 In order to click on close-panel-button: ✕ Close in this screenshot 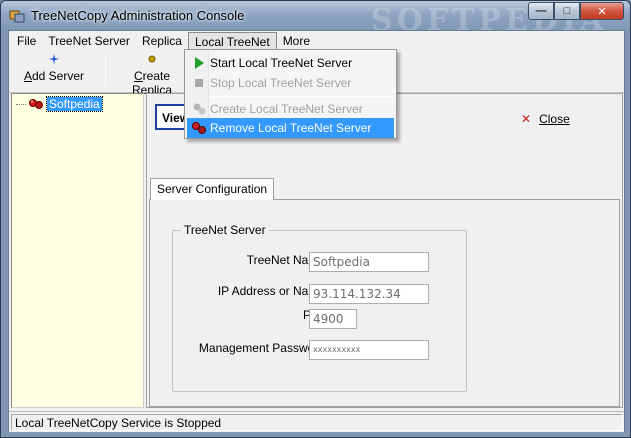, I will do `click(545, 119)`.